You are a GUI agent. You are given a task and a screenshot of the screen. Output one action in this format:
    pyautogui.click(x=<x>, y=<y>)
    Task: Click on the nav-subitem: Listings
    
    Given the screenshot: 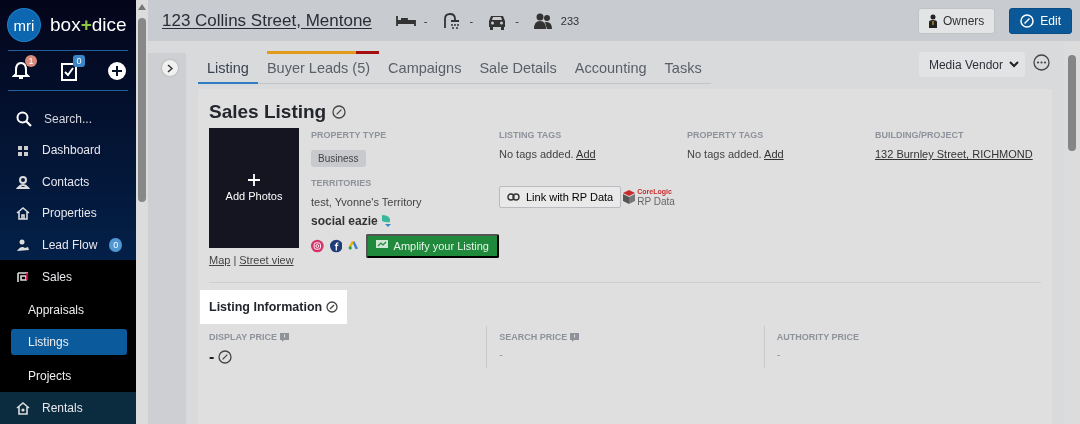 What is the action you would take?
    pyautogui.click(x=69, y=342)
    